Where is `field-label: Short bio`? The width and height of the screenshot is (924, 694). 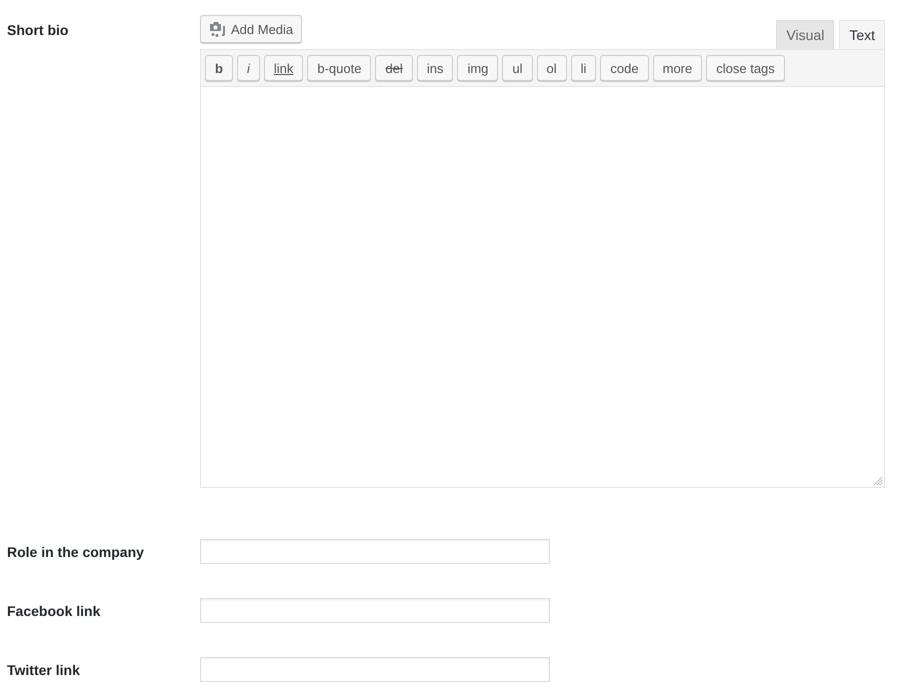 field-label: Short bio is located at coordinates (38, 30).